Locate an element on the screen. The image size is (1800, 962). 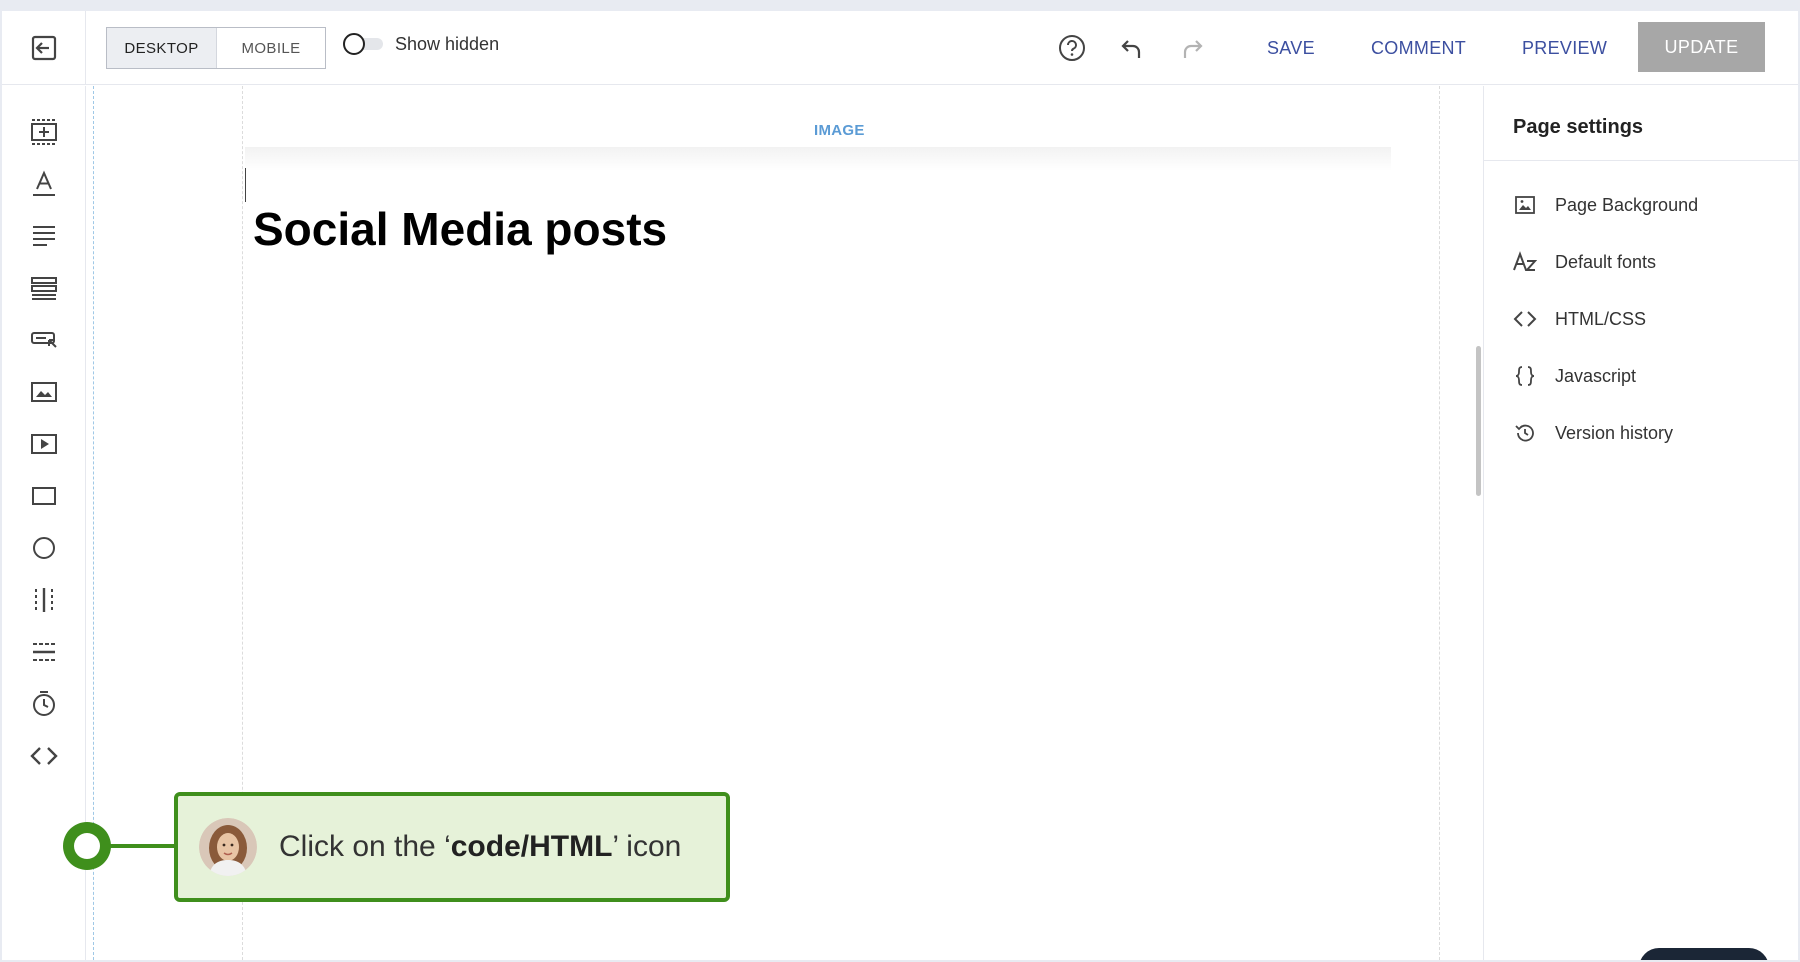
device-toggle: DESKTOP MOBILE is located at coordinates (216, 48).